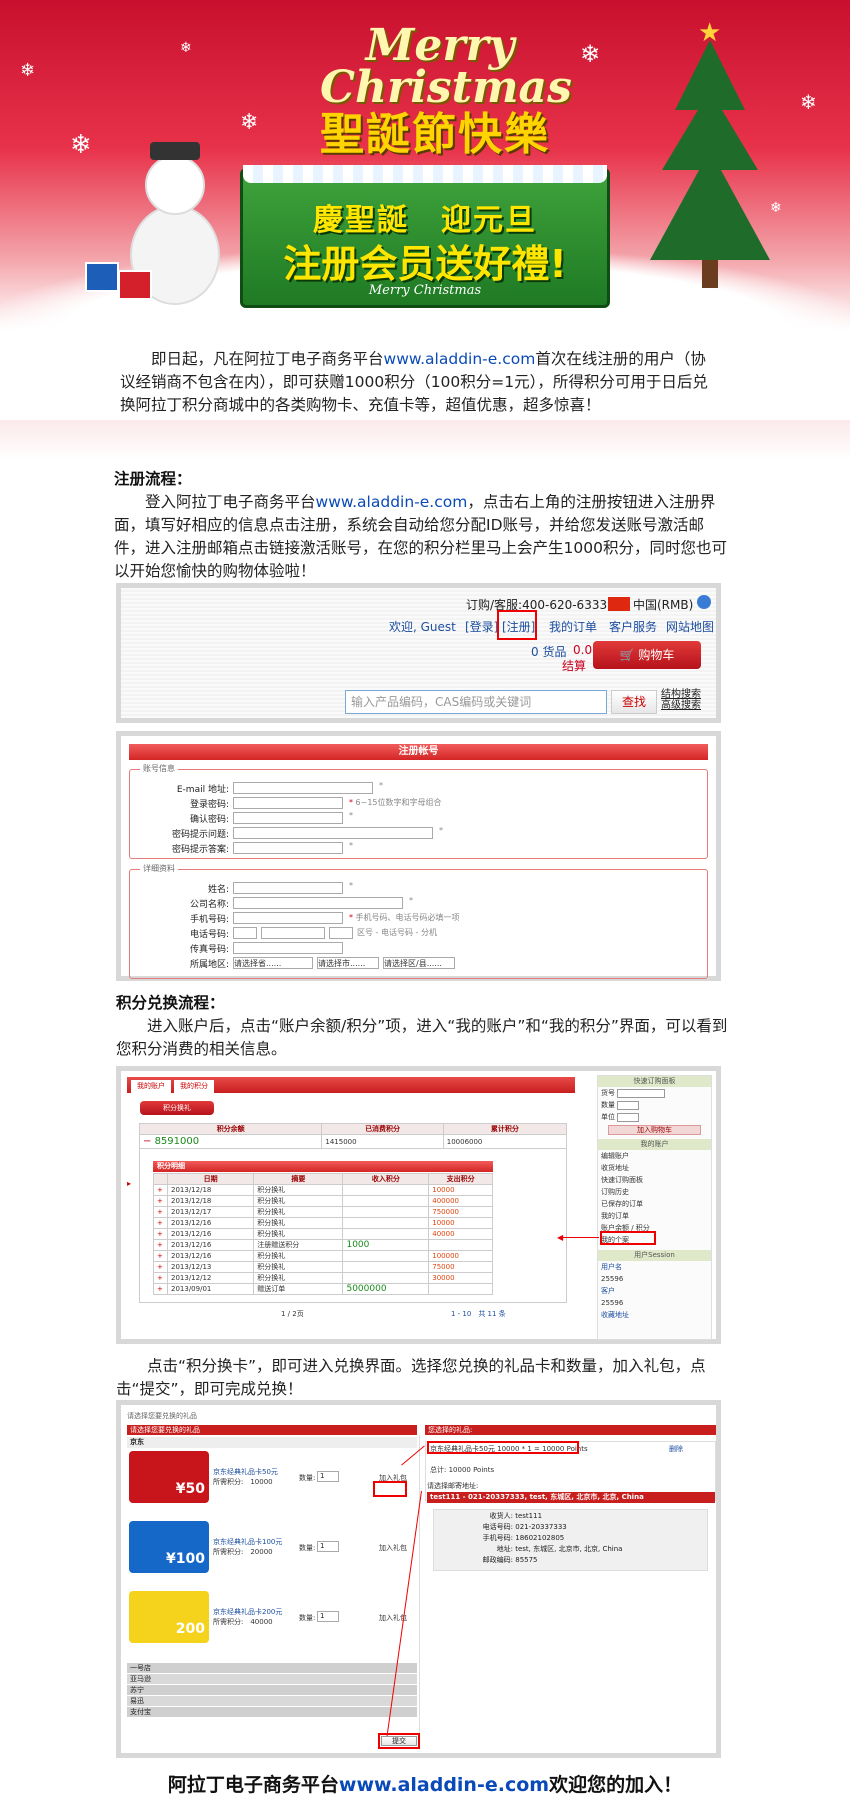 This screenshot has width=850, height=1814. Describe the element at coordinates (476, 702) in the screenshot. I see `search-input: 输入产品编码，CAS编码或关键词` at that location.